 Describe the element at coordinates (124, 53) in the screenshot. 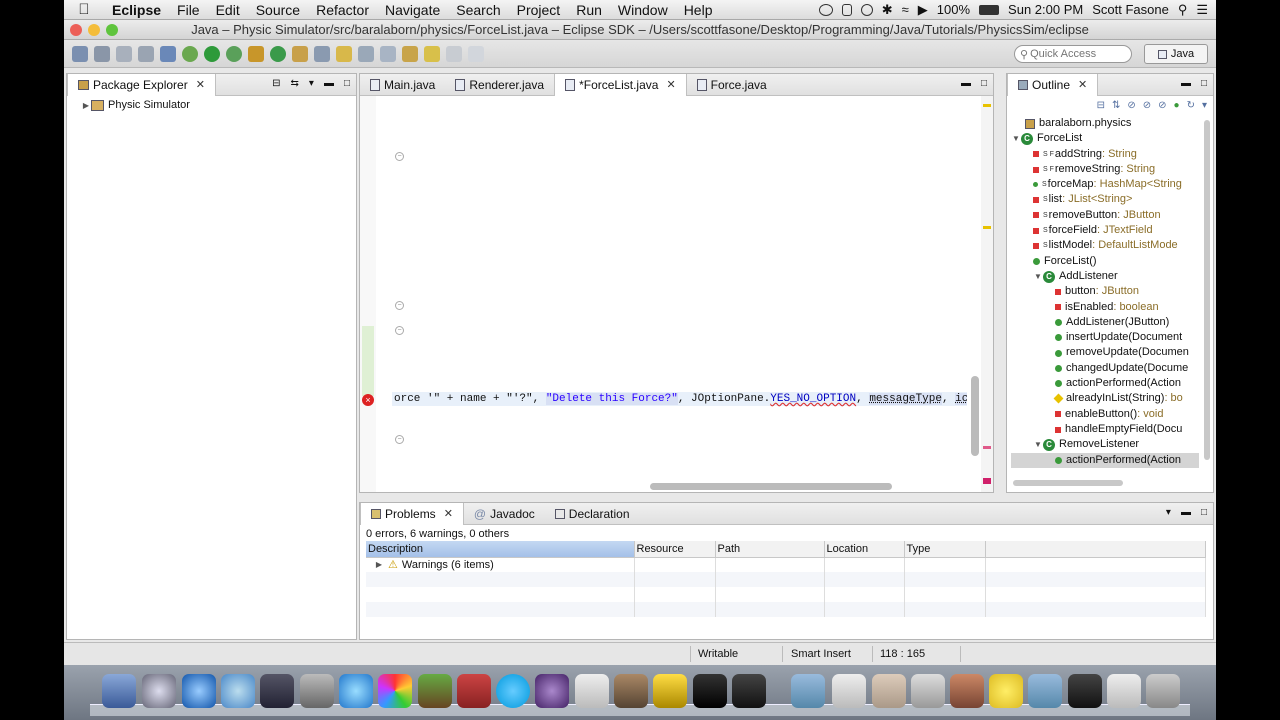

I see `save-all-icon` at that location.